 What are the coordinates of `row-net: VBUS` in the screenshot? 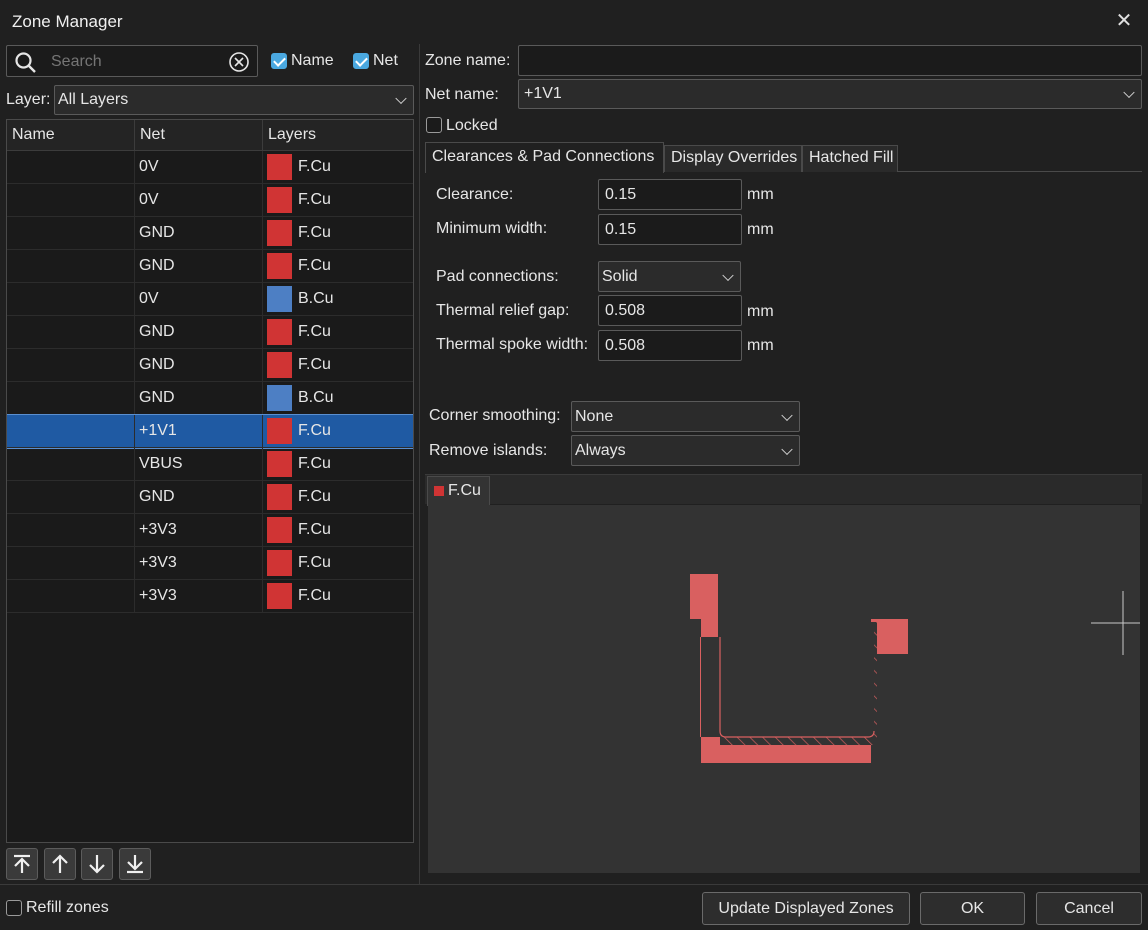 It's located at (161, 463).